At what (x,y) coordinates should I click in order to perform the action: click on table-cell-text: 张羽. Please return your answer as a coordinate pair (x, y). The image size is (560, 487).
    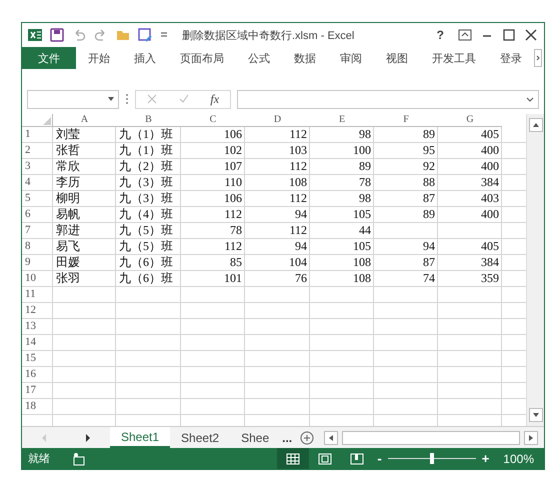
    Looking at the image, I should click on (68, 279).